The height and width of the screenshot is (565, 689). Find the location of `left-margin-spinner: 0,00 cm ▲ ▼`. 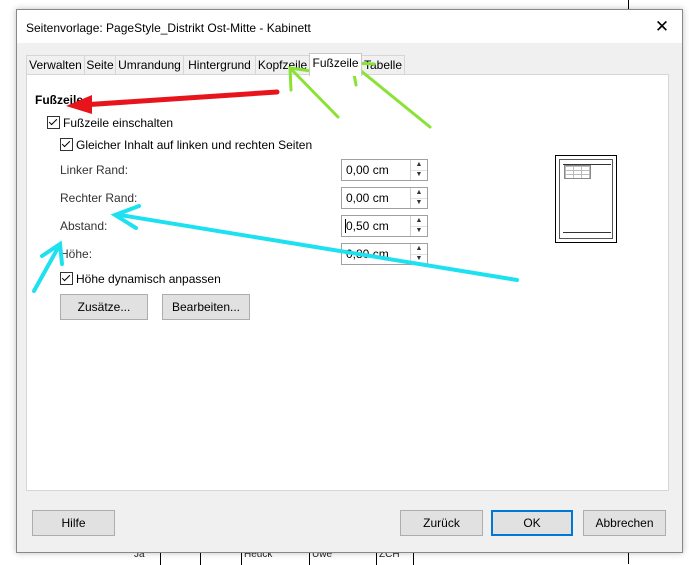

left-margin-spinner: 0,00 cm ▲ ▼ is located at coordinates (384, 170).